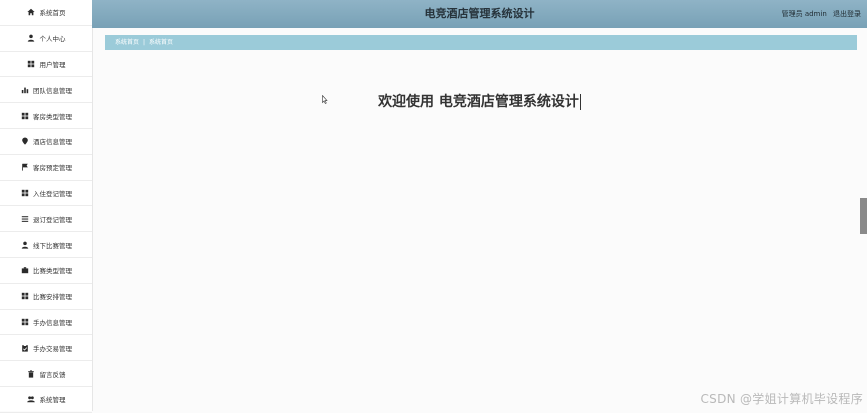 The image size is (867, 413). I want to click on sidebar-item-figure-trade: 手办交易管理, so click(46, 348).